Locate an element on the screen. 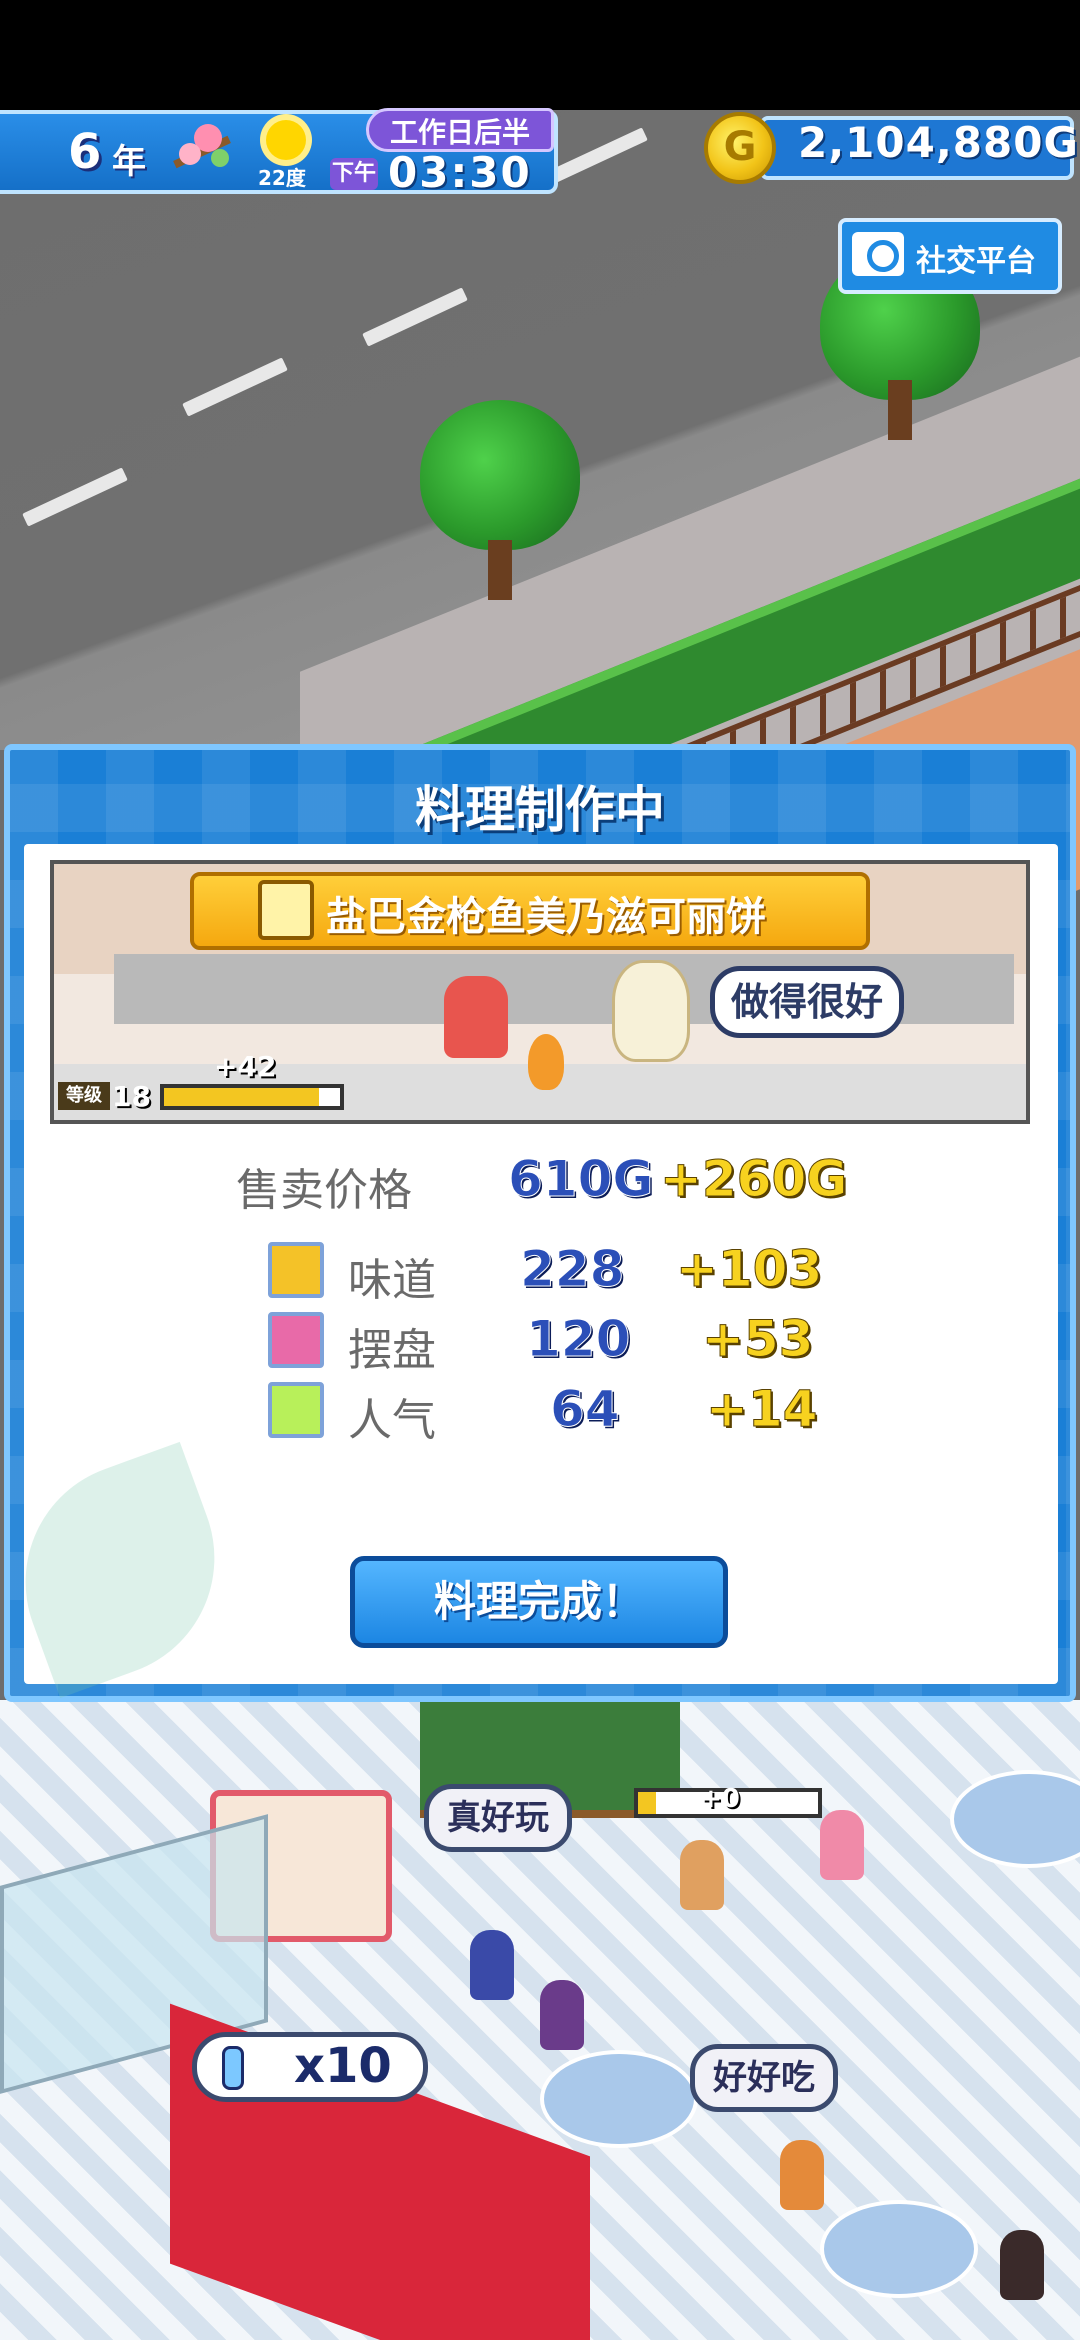 The width and height of the screenshot is (1080, 2340). chef-character-icon is located at coordinates (476, 1017).